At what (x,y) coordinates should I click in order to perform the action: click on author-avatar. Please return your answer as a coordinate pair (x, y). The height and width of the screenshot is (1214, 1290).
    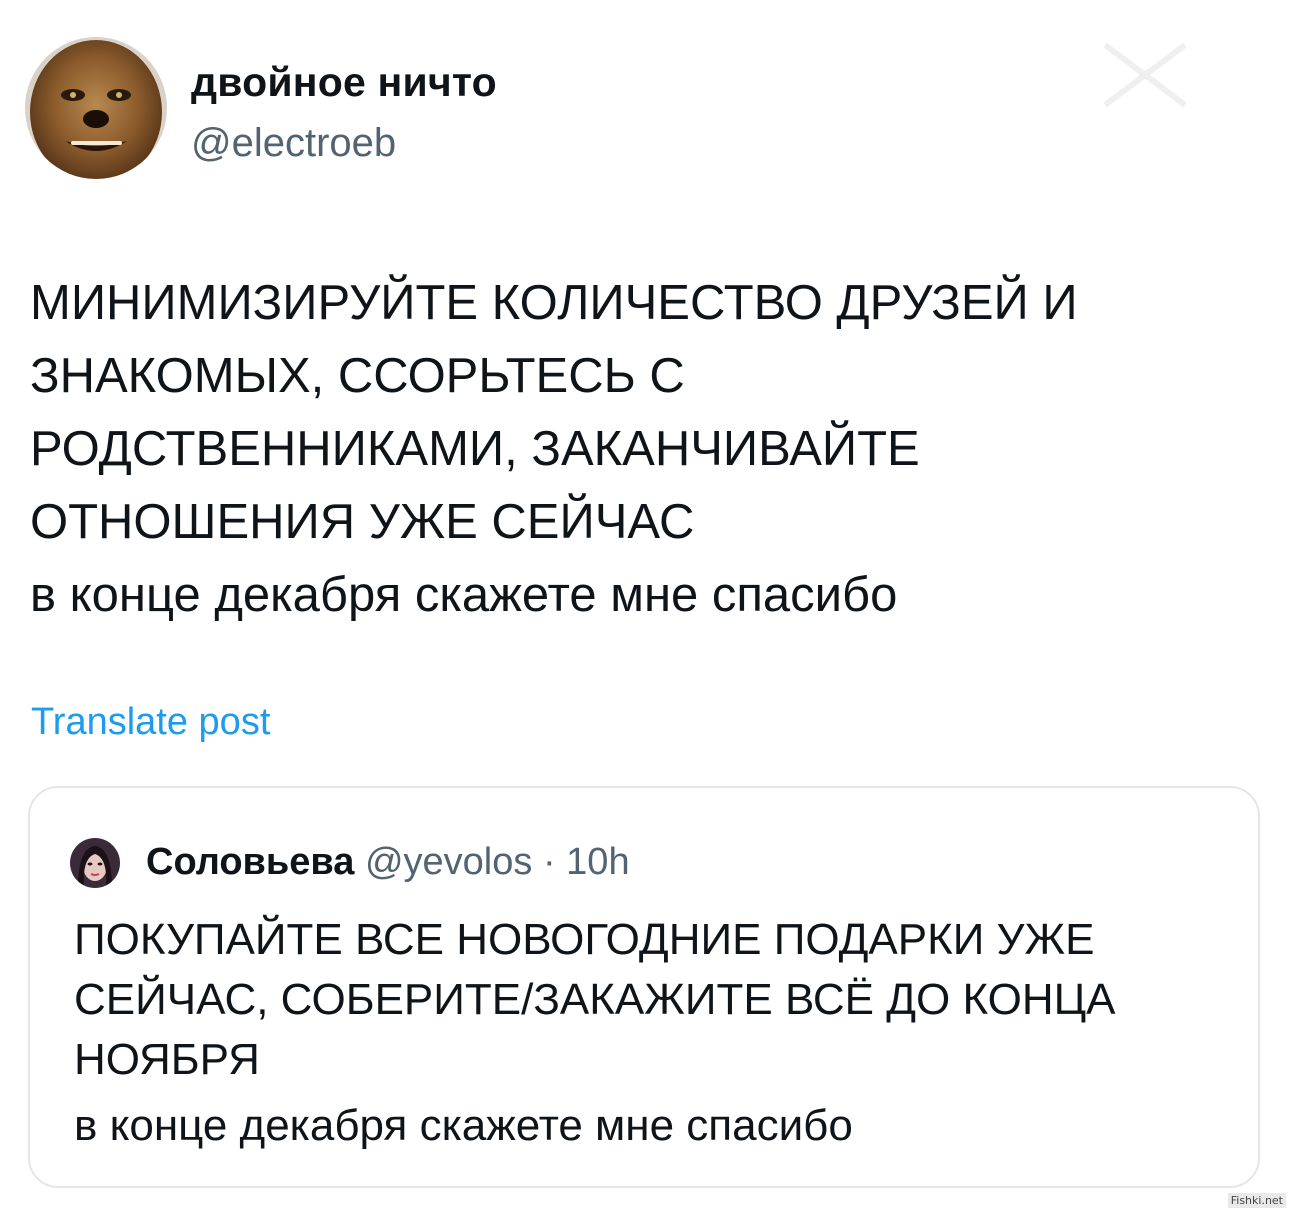
    Looking at the image, I should click on (96, 108).